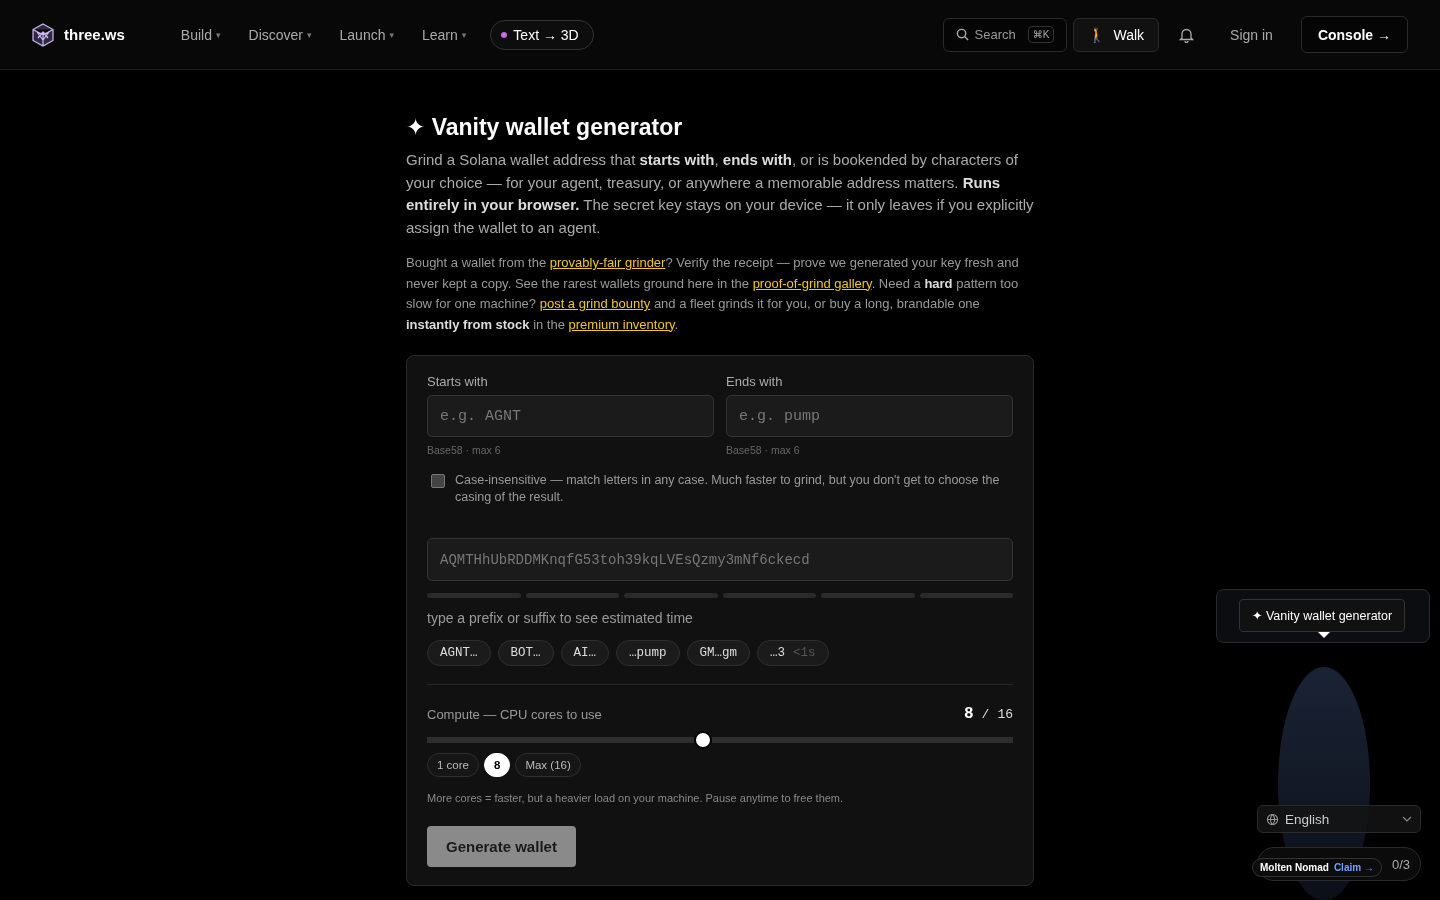 This screenshot has height=900, width=1440. I want to click on estimate-text: type a prefix or suffix to see estimated time, so click(560, 618).